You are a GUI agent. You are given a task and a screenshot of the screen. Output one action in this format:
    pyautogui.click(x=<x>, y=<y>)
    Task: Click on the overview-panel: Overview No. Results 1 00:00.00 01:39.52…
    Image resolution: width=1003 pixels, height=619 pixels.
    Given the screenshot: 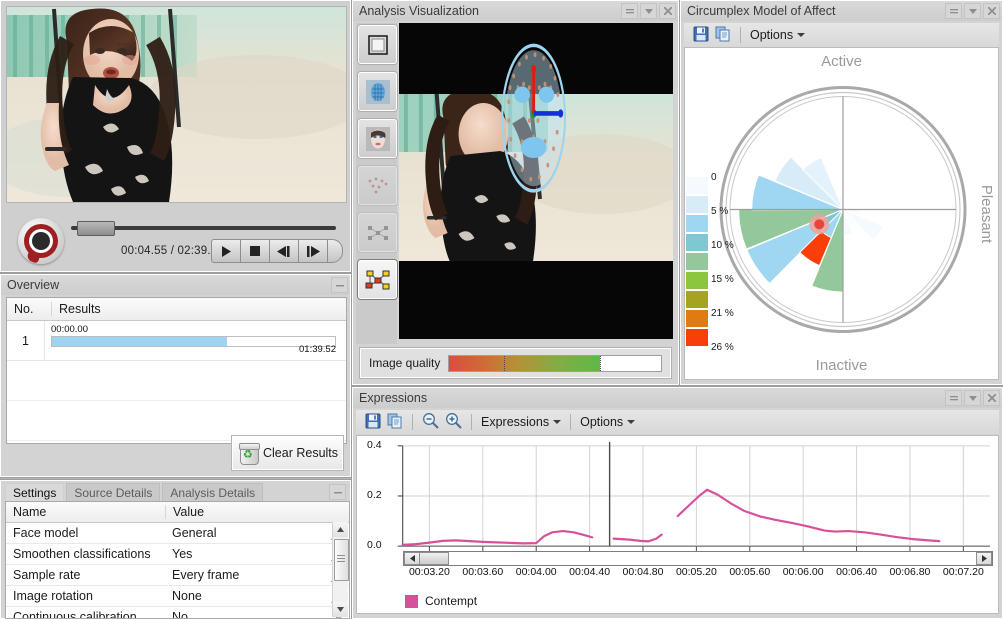 What is the action you would take?
    pyautogui.click(x=175, y=375)
    